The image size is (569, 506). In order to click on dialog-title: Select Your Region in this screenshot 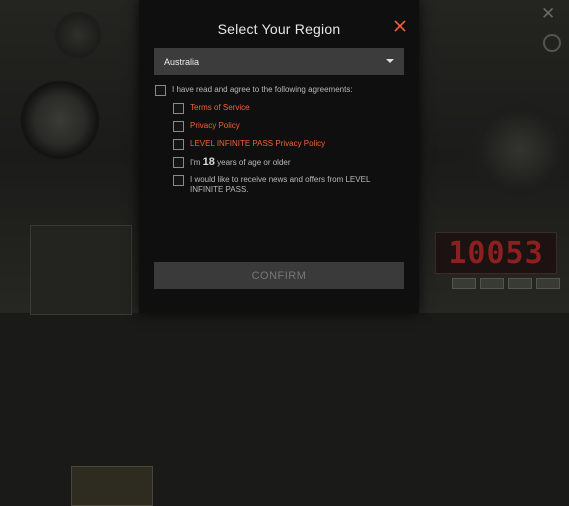, I will do `click(279, 29)`.